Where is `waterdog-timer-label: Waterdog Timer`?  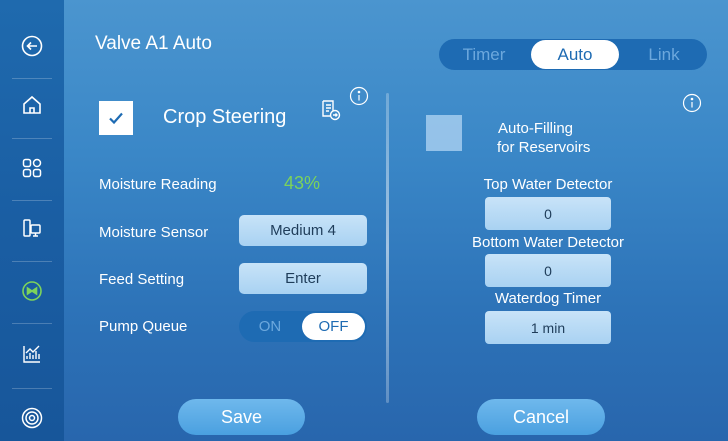 waterdog-timer-label: Waterdog Timer is located at coordinates (548, 298).